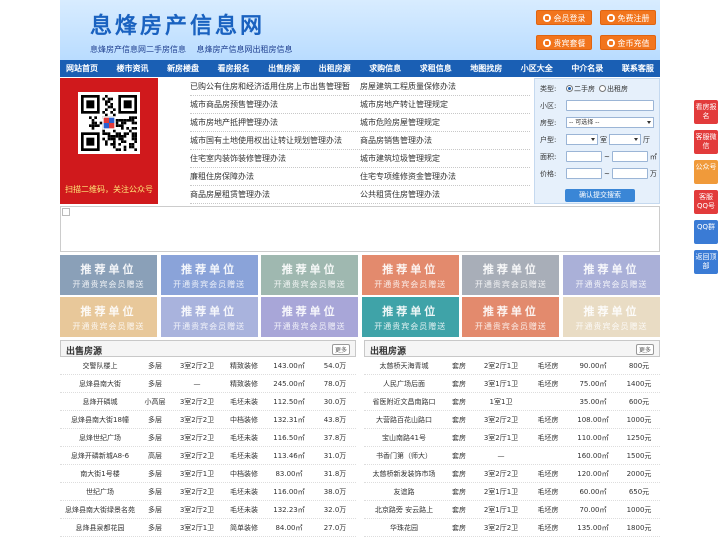 This screenshot has width=720, height=540. I want to click on policy-link: 商品房屋租赁管理办法, so click(275, 194).